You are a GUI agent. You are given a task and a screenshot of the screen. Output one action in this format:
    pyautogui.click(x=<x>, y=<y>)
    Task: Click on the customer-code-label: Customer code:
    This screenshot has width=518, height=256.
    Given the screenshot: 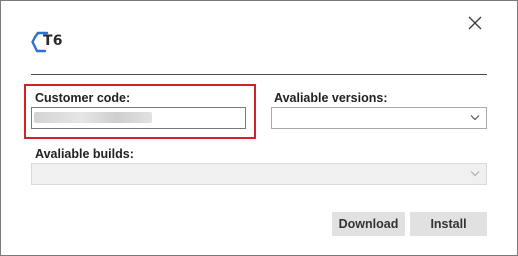 What is the action you would take?
    pyautogui.click(x=83, y=98)
    